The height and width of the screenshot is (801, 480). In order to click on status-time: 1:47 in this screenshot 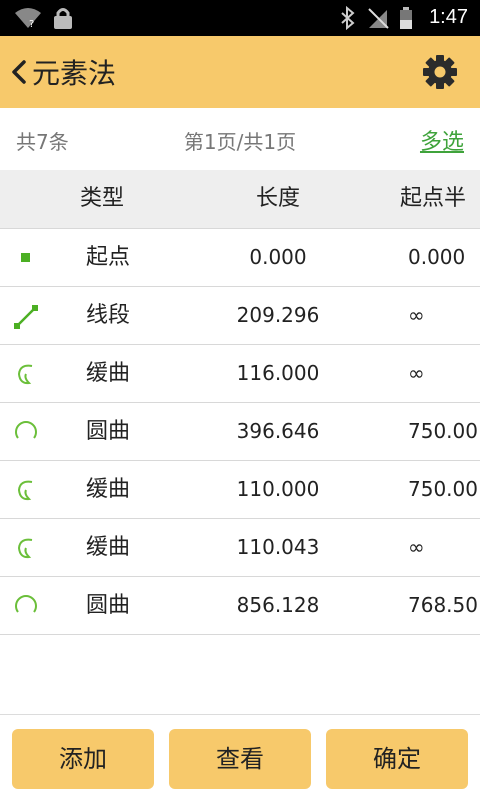, I will do `click(448, 17)`.